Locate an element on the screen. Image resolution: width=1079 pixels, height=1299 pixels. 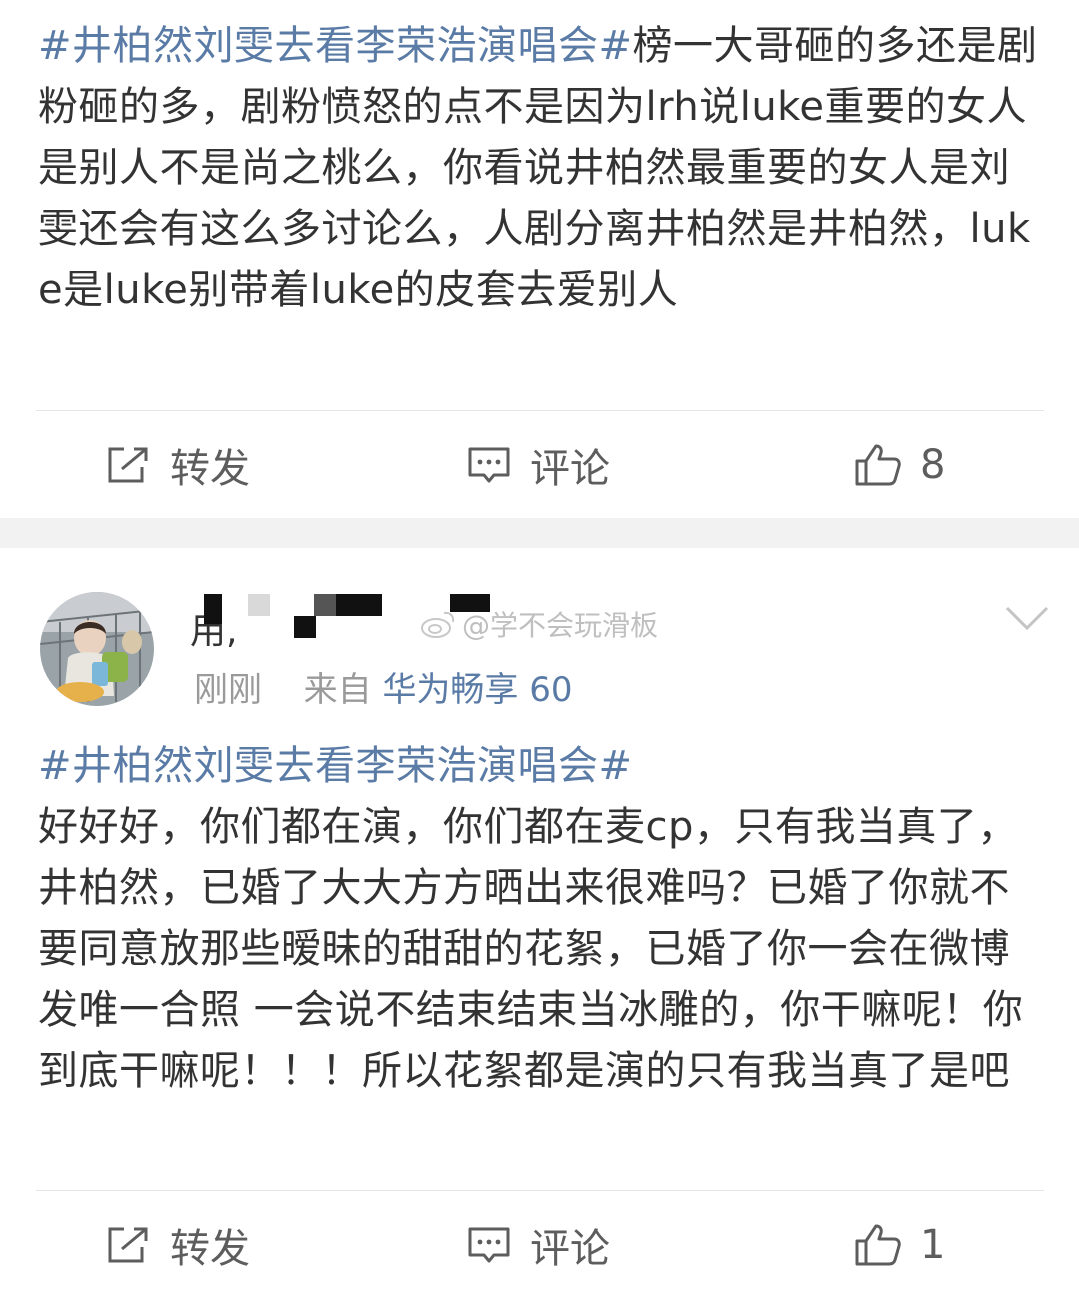
watermark: @学不会玩滑板 is located at coordinates (539, 624).